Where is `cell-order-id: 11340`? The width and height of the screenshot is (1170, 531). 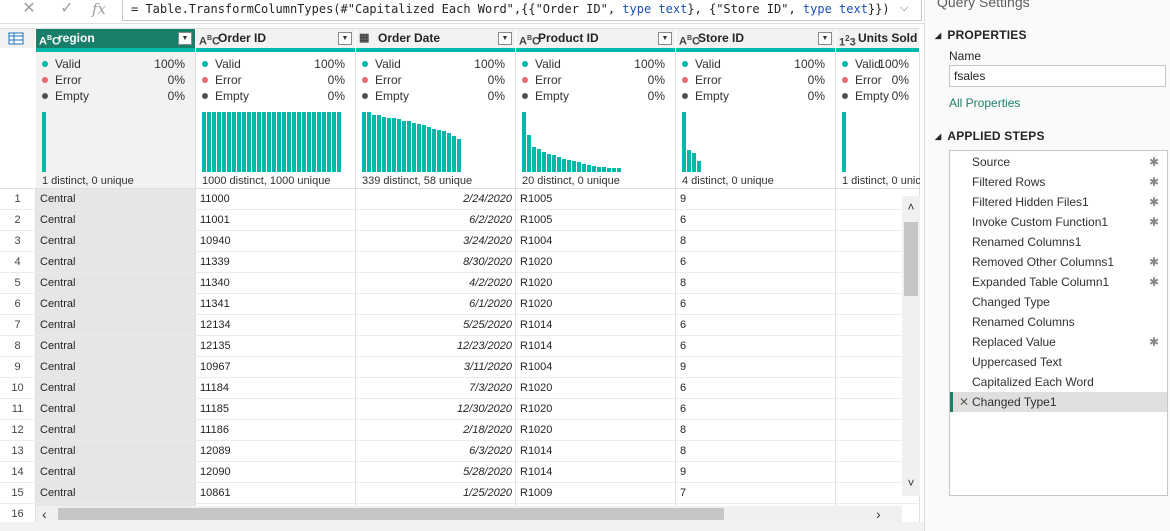
cell-order-id: 11340 is located at coordinates (276, 283).